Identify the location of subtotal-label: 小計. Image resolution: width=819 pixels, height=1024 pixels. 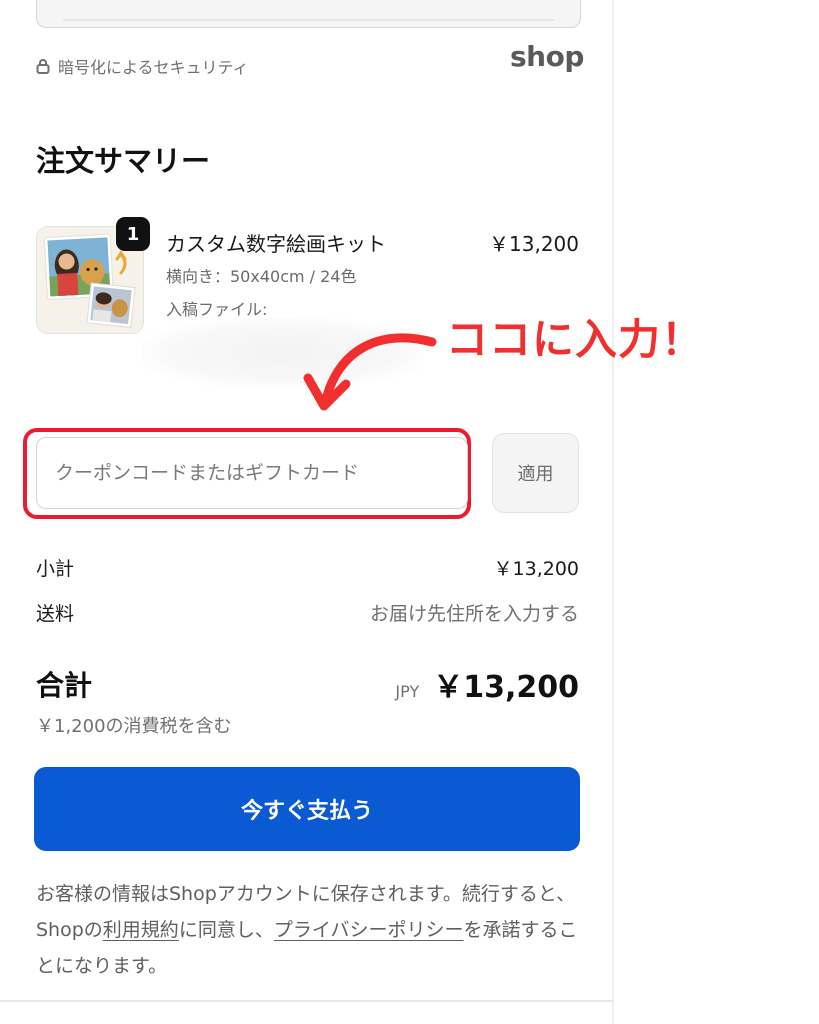
(55, 569).